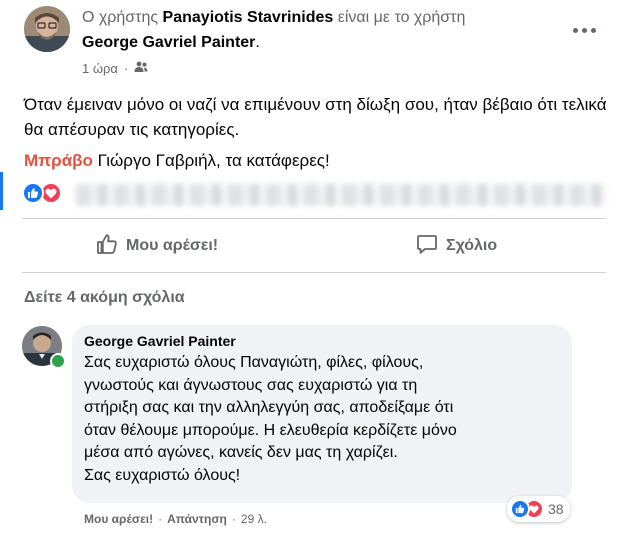 The height and width of the screenshot is (537, 628). I want to click on comment-reactions: 38, so click(538, 509).